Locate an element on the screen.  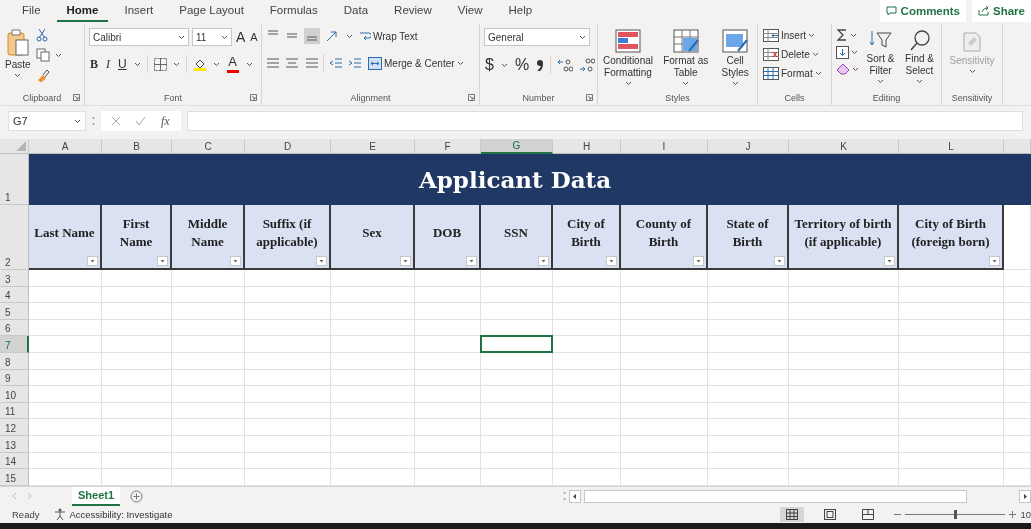
column-header: K is located at coordinates (844, 146).